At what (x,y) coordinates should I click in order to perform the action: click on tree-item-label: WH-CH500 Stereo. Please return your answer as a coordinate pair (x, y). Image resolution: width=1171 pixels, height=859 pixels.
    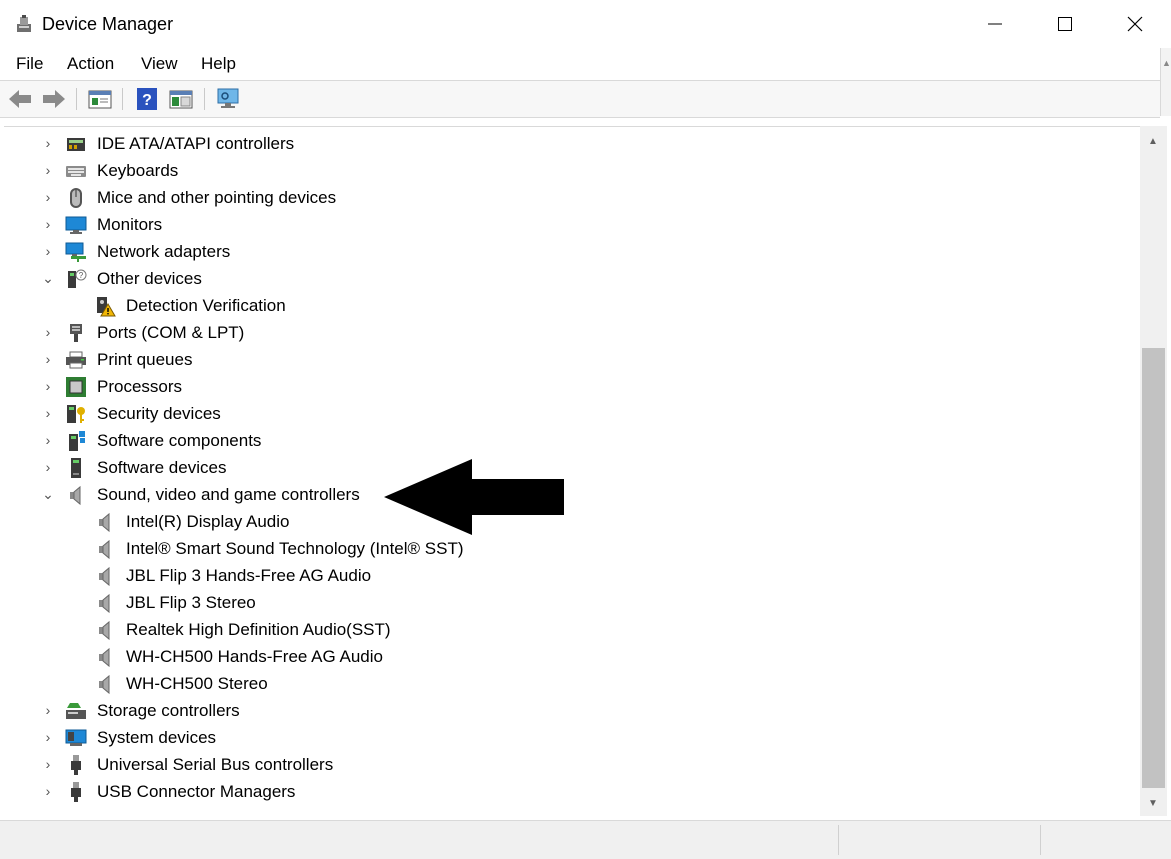
    Looking at the image, I should click on (197, 683).